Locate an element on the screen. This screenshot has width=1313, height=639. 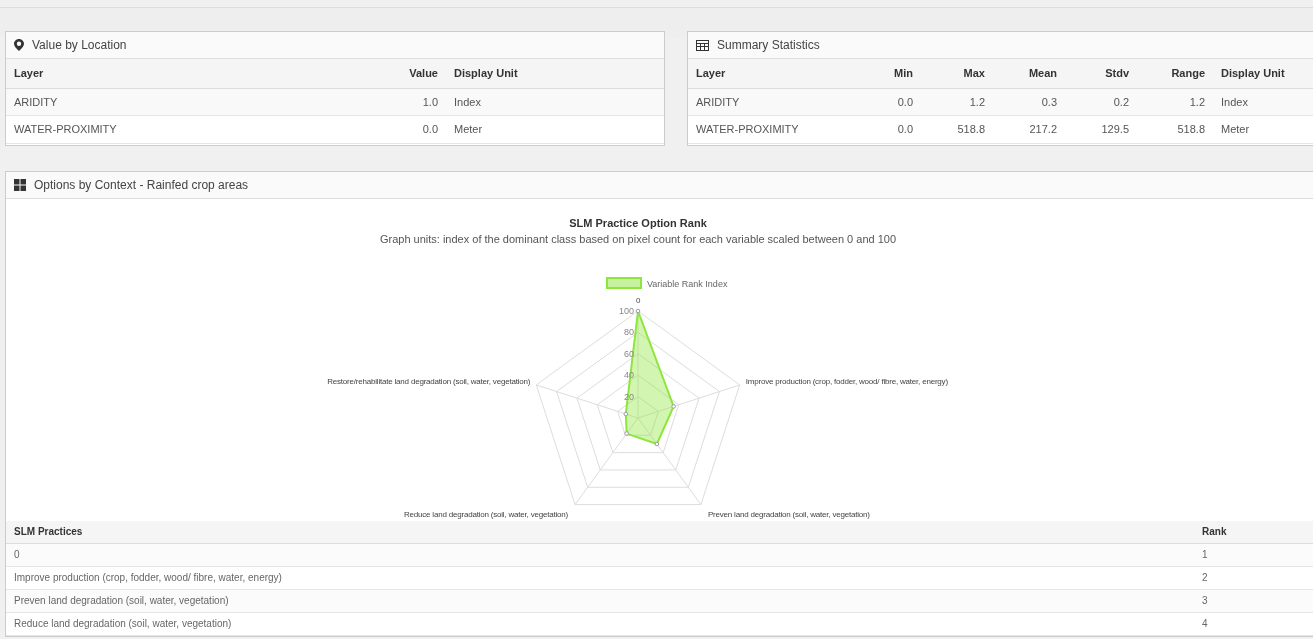
table-cell: 217.2 is located at coordinates (1029, 129).